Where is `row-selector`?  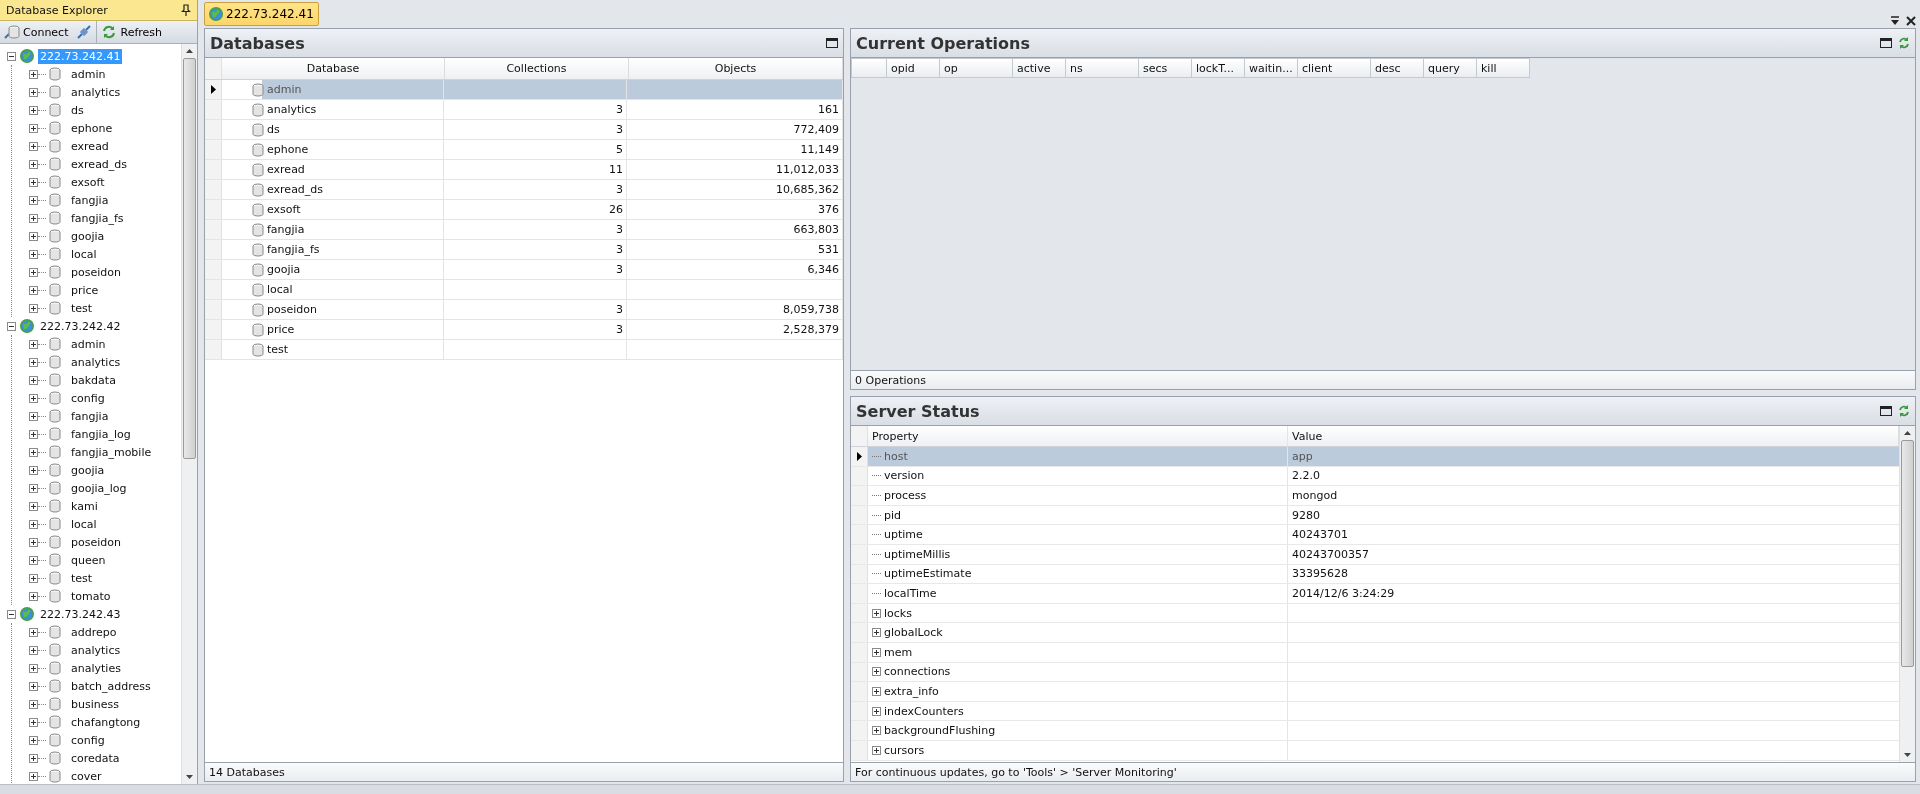 row-selector is located at coordinates (213, 89).